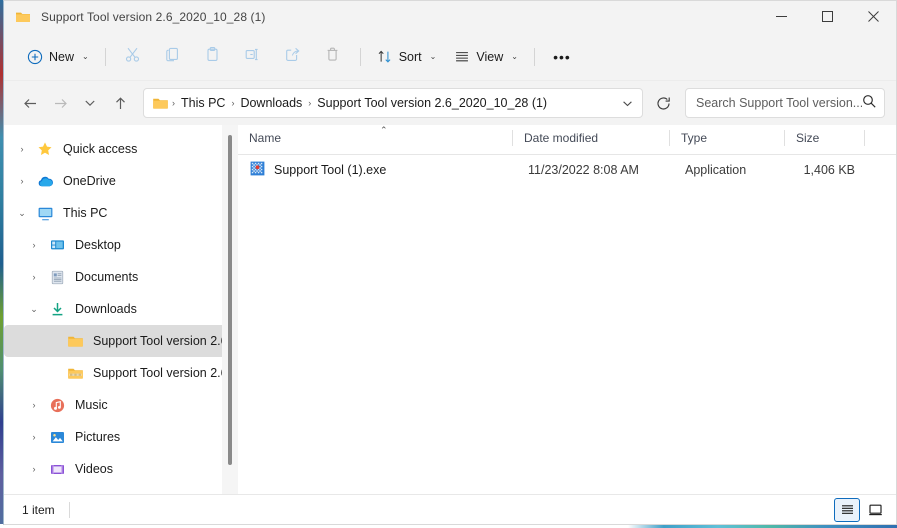 Image resolution: width=897 pixels, height=528 pixels. Describe the element at coordinates (45, 149) in the screenshot. I see `star-icon` at that location.